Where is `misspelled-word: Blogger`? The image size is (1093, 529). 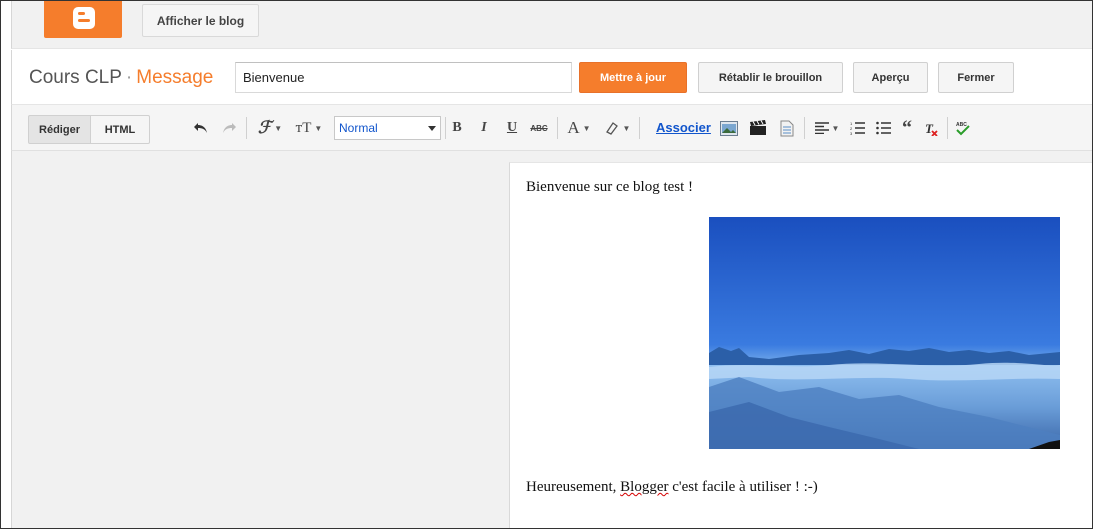
misspelled-word: Blogger is located at coordinates (644, 487).